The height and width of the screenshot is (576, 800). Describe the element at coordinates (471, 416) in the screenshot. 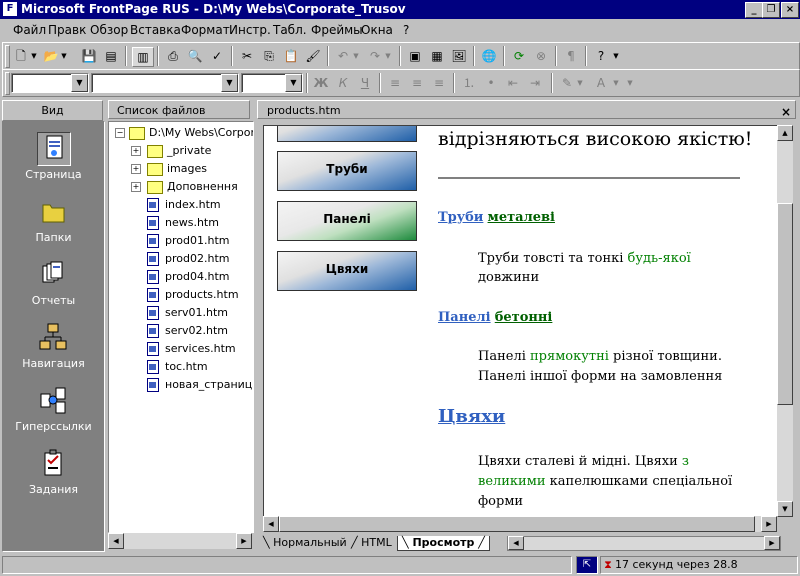

I see `section-link-nails: Цвяхи` at that location.